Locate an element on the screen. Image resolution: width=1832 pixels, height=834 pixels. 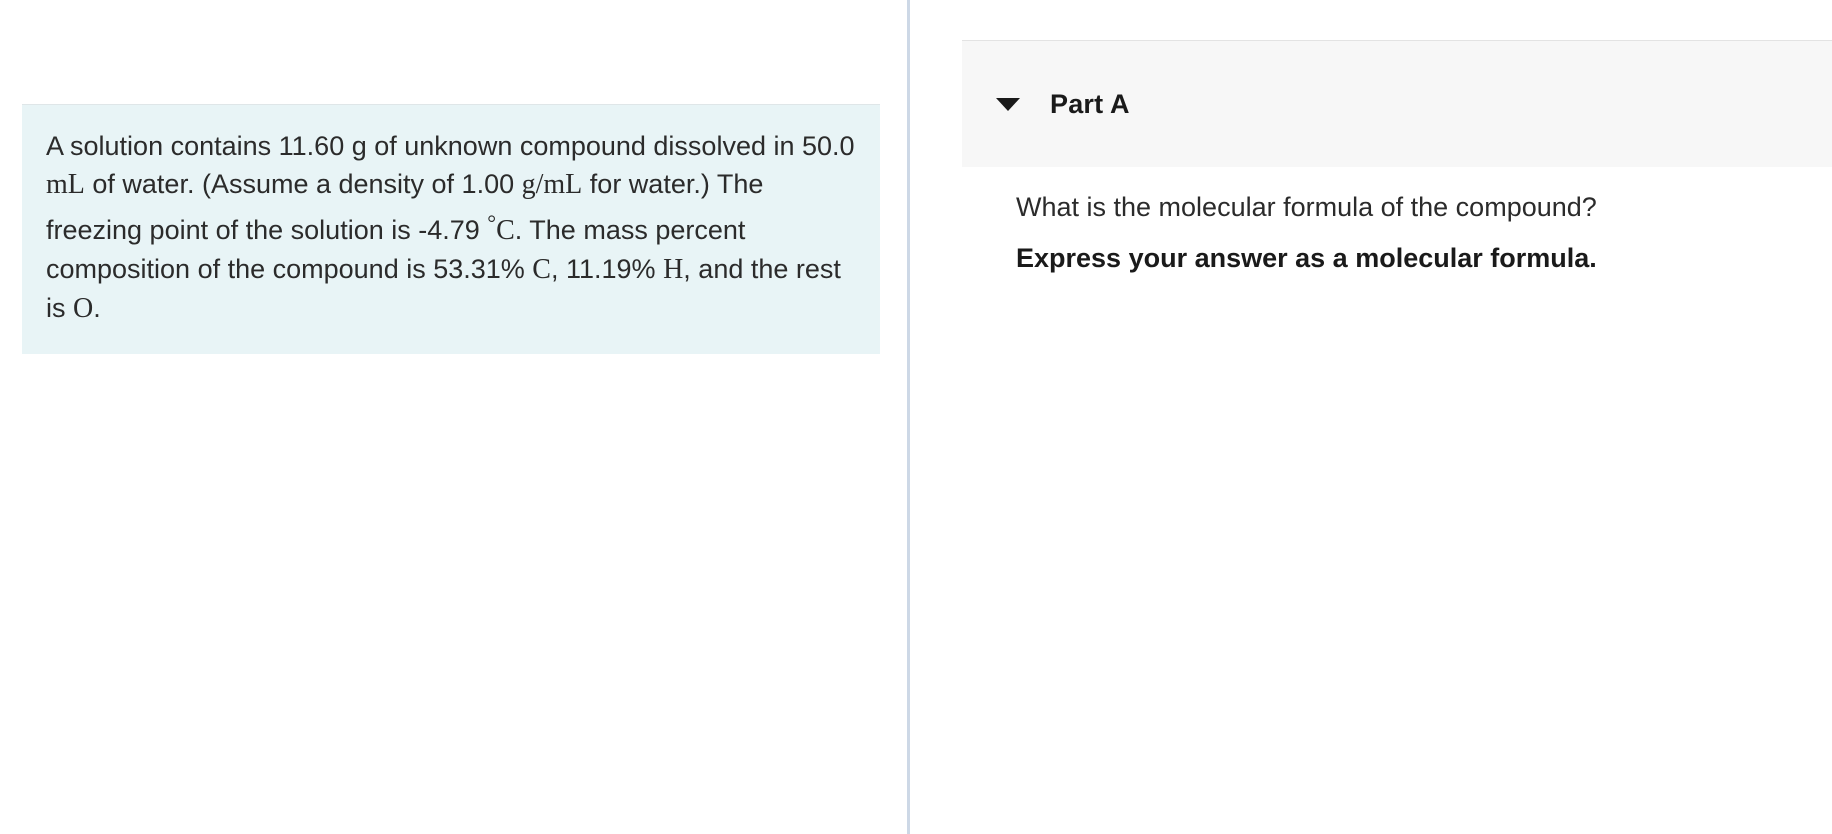
unit-milliliter: mL is located at coordinates (65, 184).